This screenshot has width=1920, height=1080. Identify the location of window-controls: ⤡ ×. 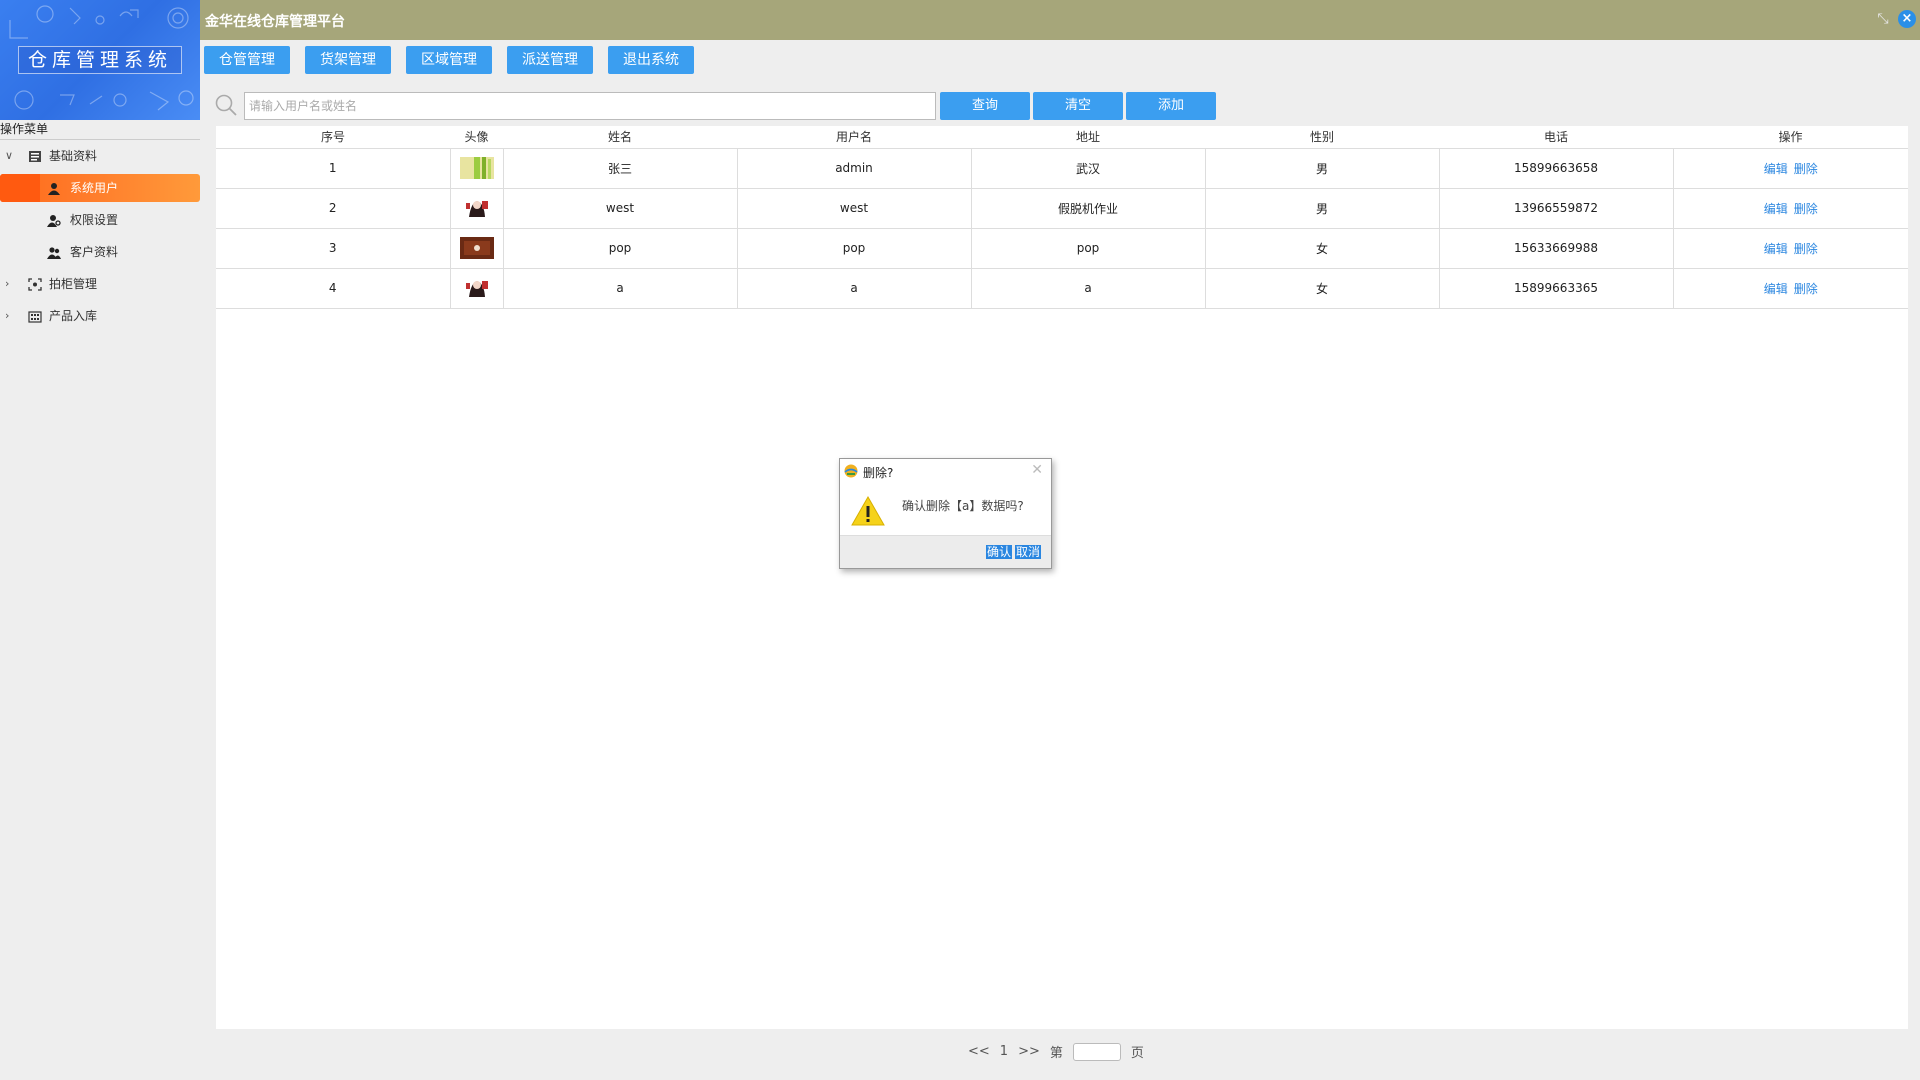
(1895, 19).